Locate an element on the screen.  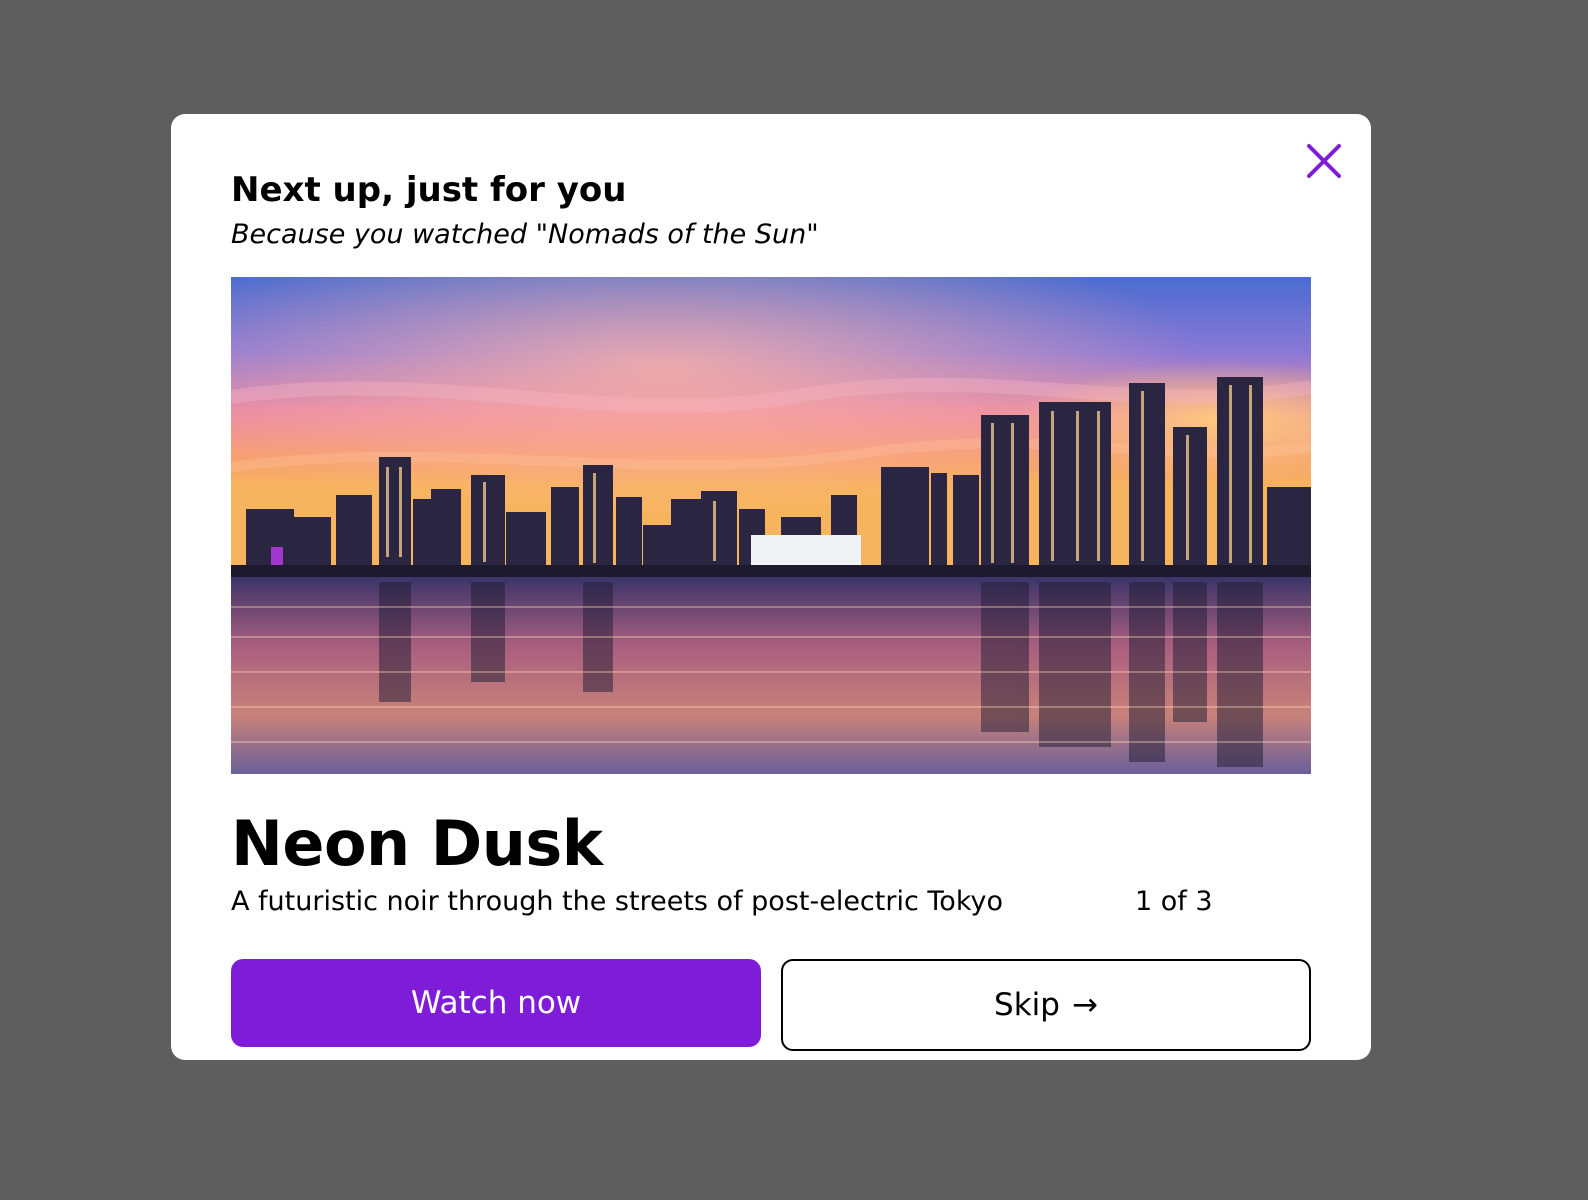
recommendation-reason: Because you watched "Nomads of the Sun" is located at coordinates (525, 234).